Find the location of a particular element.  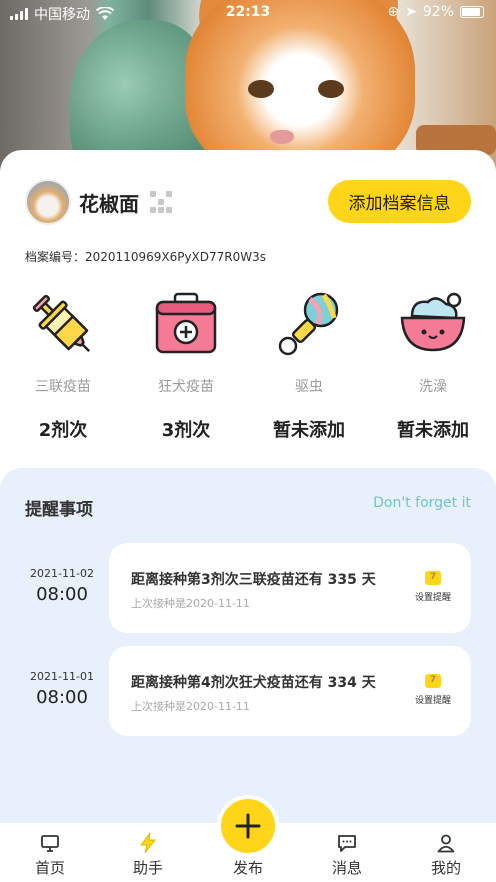

pet-avatar is located at coordinates (48, 202).